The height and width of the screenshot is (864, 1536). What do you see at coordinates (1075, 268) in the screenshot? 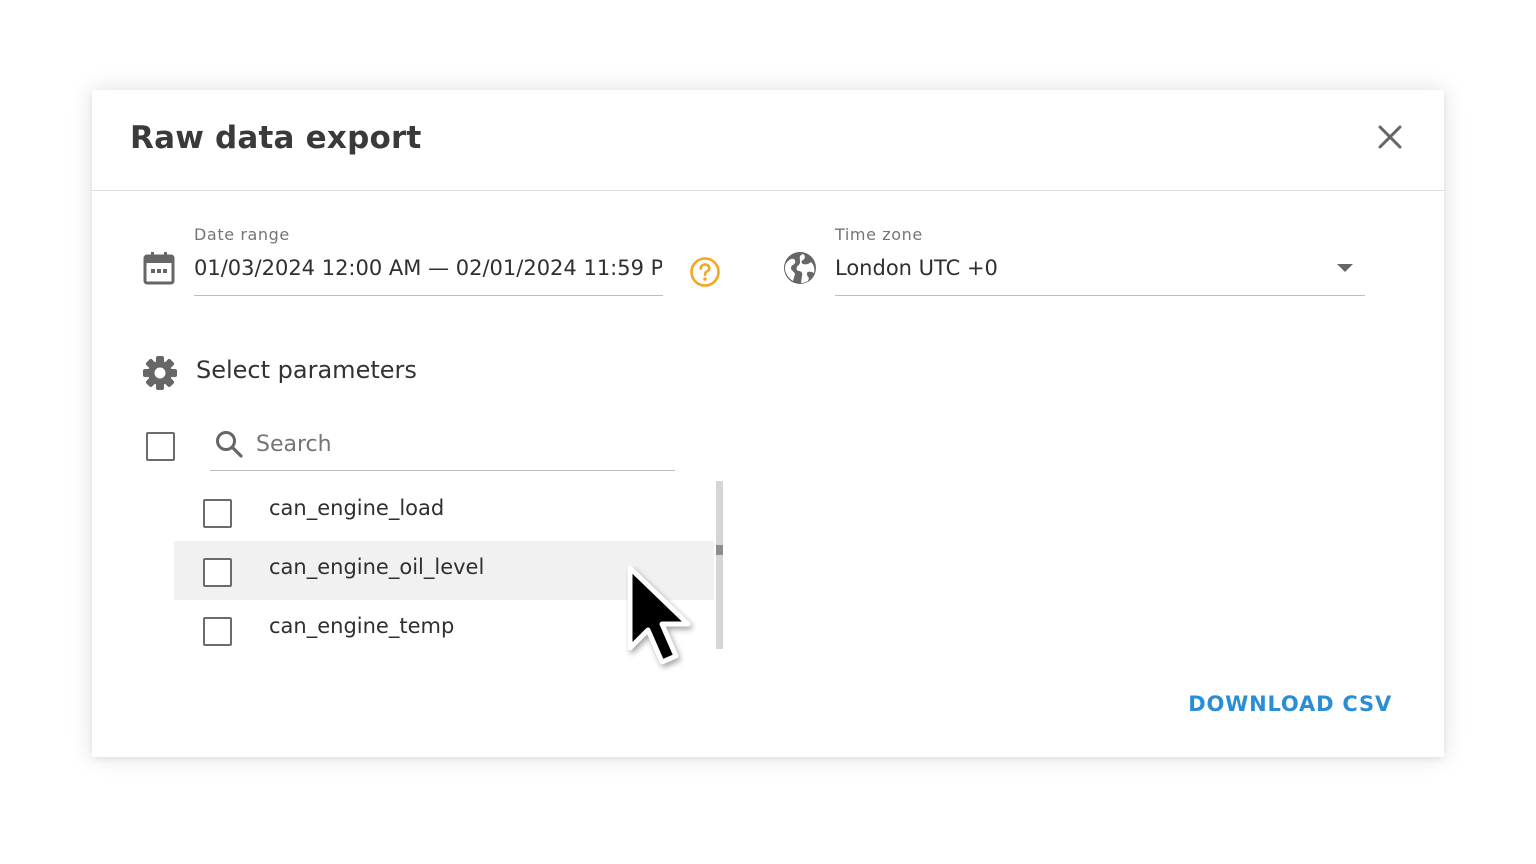
I see `time-zone-select: London UTC +0` at bounding box center [1075, 268].